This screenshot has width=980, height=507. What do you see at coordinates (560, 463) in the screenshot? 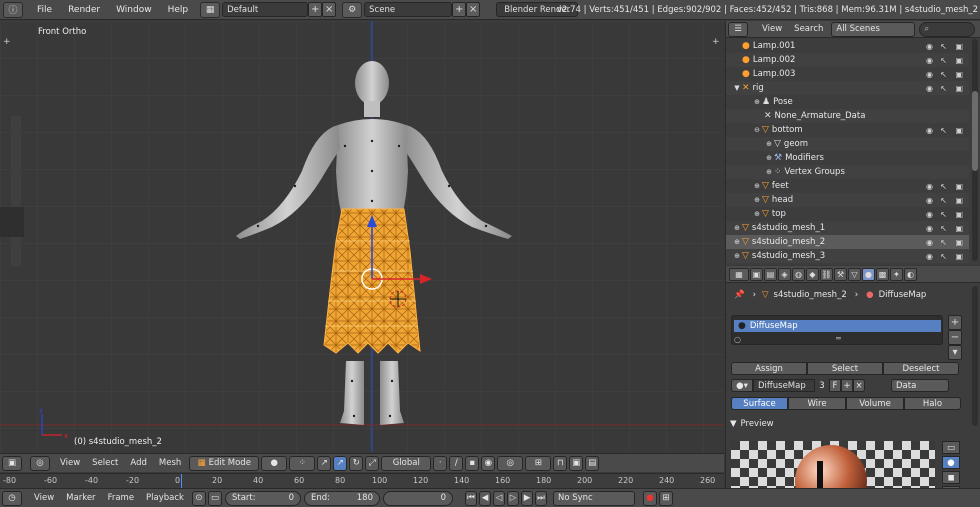
I see `snap-icon: ⊓` at bounding box center [560, 463].